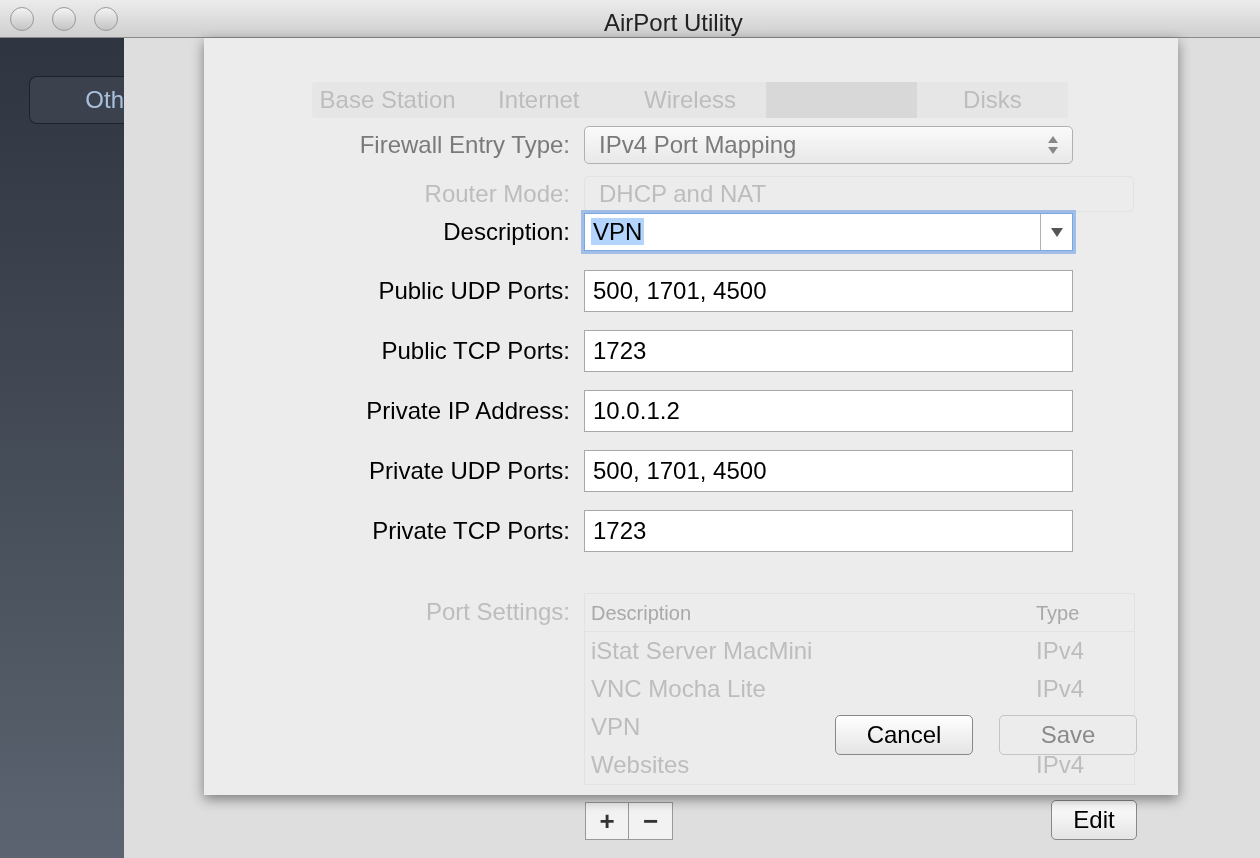 The height and width of the screenshot is (858, 1260). What do you see at coordinates (464, 145) in the screenshot?
I see `field-label: Firewall Entry Type:` at bounding box center [464, 145].